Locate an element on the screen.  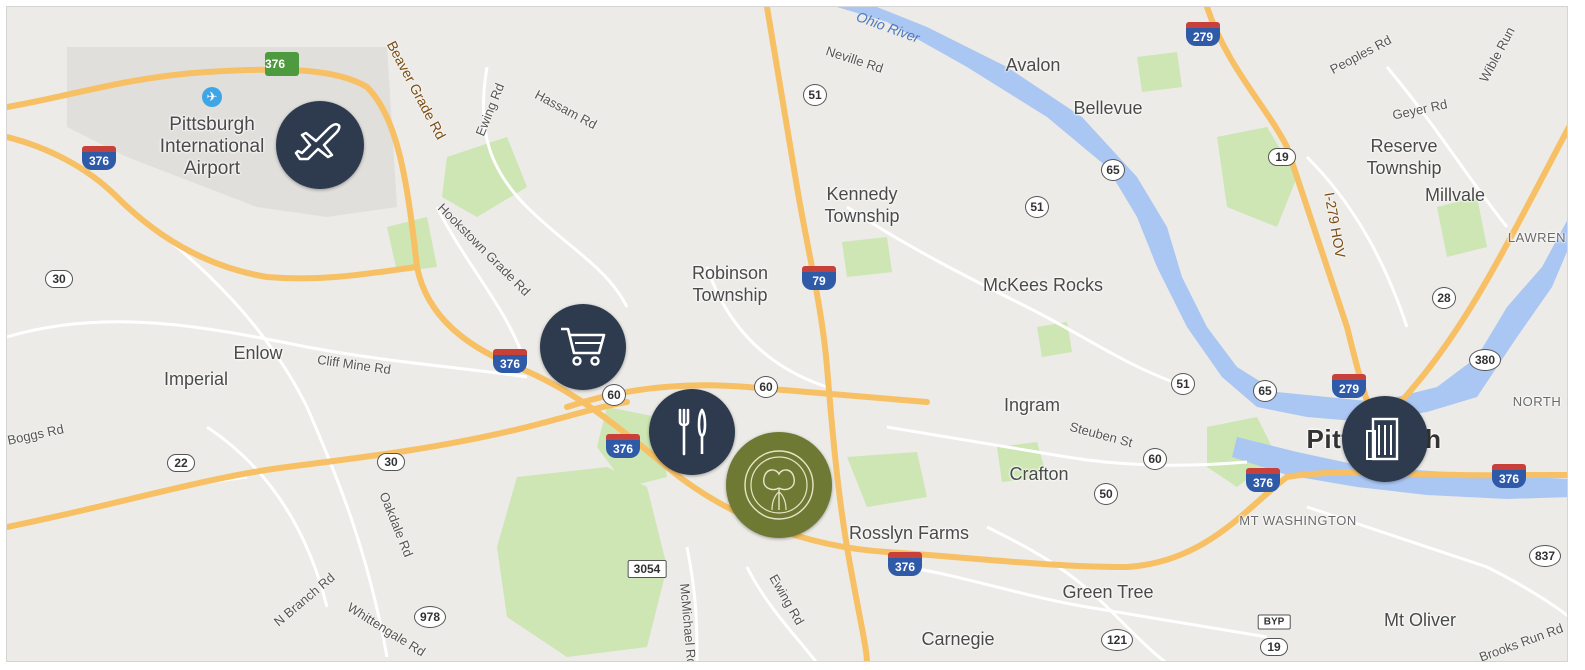
place-avalon: Avalon is located at coordinates (1033, 65).